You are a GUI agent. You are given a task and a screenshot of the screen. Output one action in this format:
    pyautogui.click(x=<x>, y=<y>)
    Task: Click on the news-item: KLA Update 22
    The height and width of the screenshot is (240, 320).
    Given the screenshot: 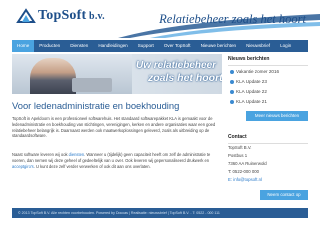 What is the action you would take?
    pyautogui.click(x=268, y=92)
    